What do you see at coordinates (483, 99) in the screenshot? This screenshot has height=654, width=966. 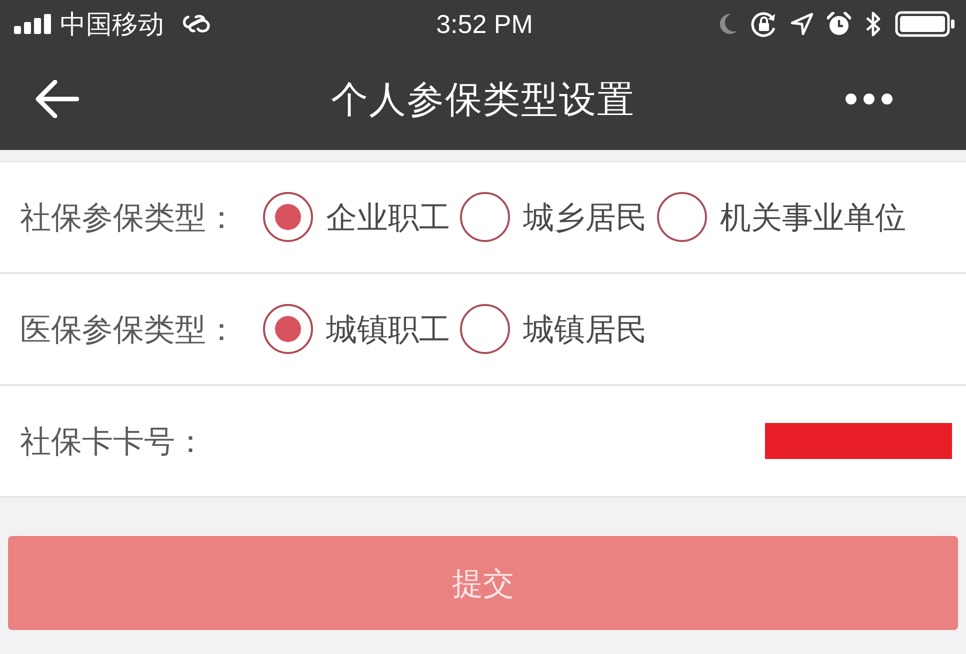 I see `page-title: 个人参保类型设置` at bounding box center [483, 99].